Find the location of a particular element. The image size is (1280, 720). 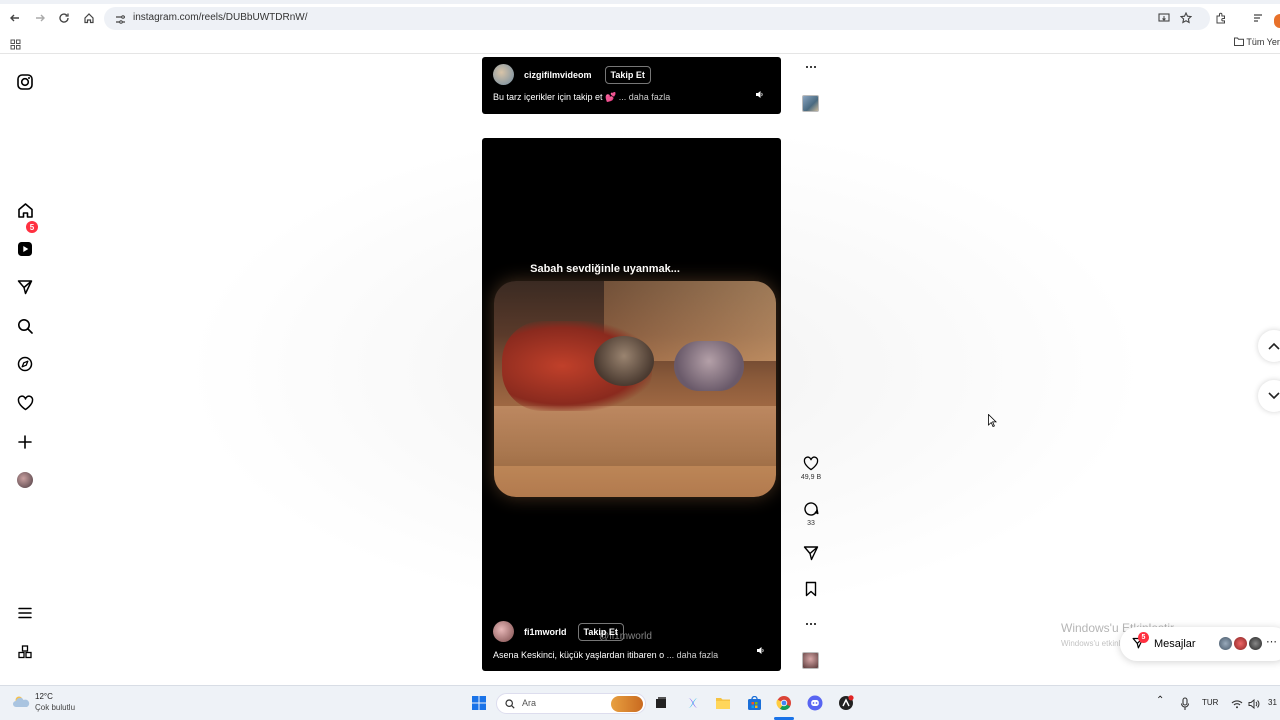

reel-main-more-options-icon is located at coordinates (811, 624).